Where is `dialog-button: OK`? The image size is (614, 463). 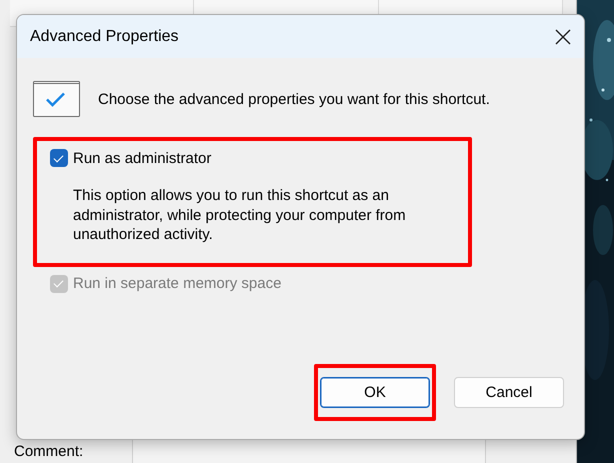 dialog-button: OK is located at coordinates (375, 392).